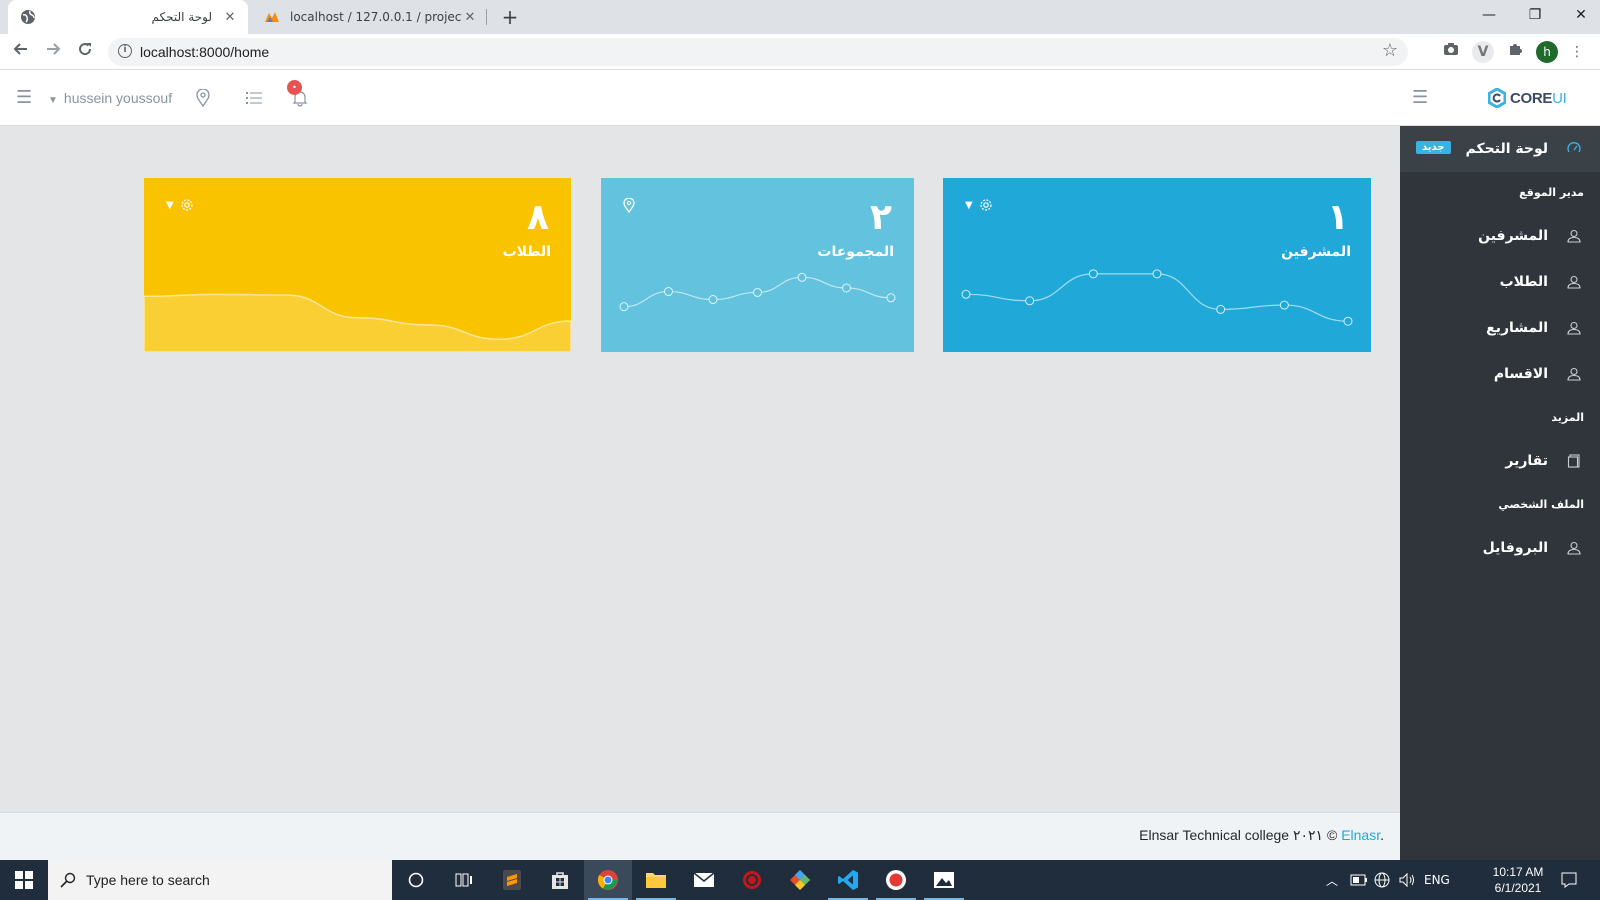 The width and height of the screenshot is (1600, 900). I want to click on sublime-text-icon, so click(512, 880).